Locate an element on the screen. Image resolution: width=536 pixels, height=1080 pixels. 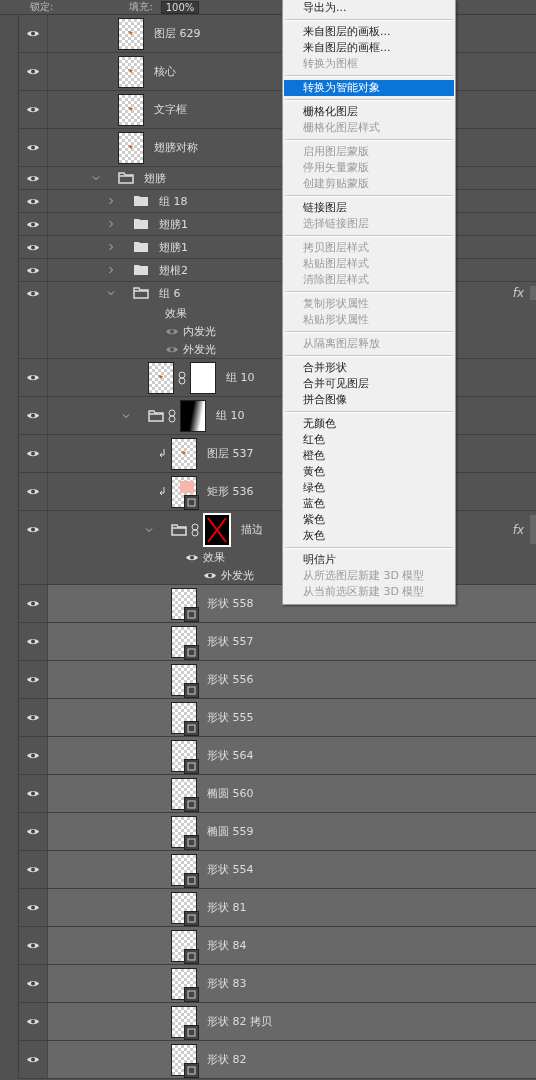
layer-name: 形状 83 is located at coordinates (227, 983).